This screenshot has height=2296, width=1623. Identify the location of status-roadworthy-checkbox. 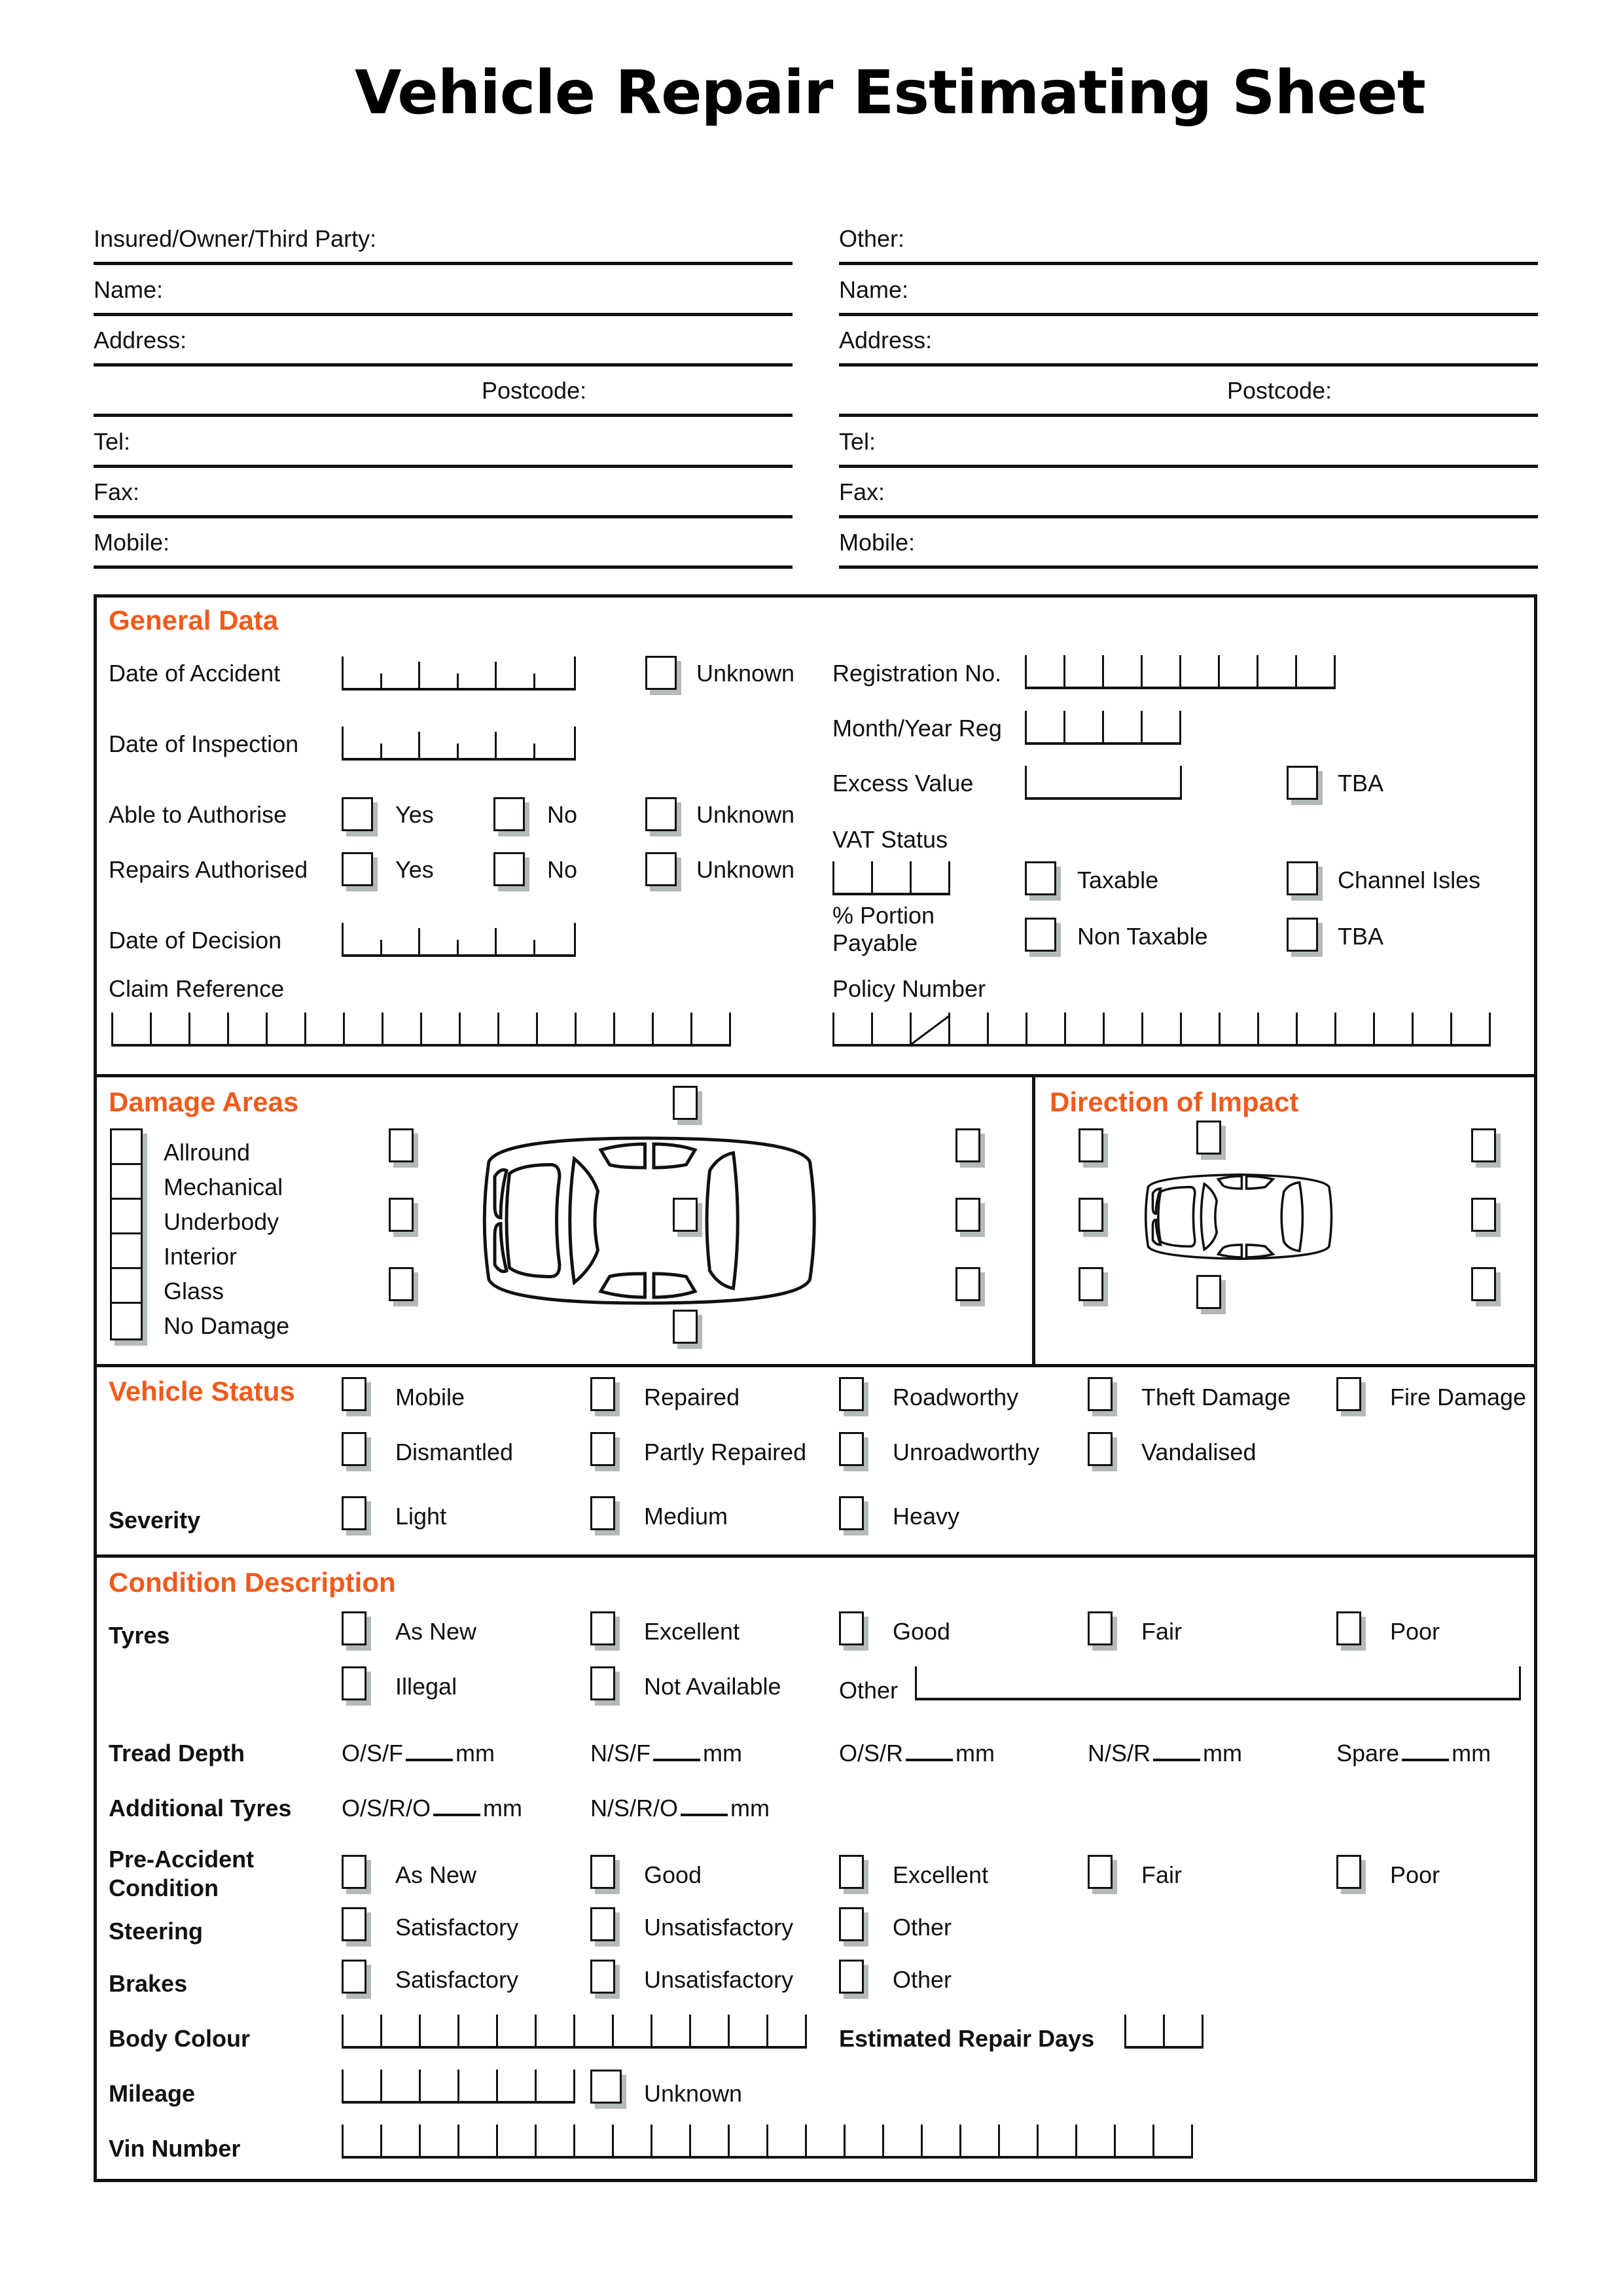
(852, 1394).